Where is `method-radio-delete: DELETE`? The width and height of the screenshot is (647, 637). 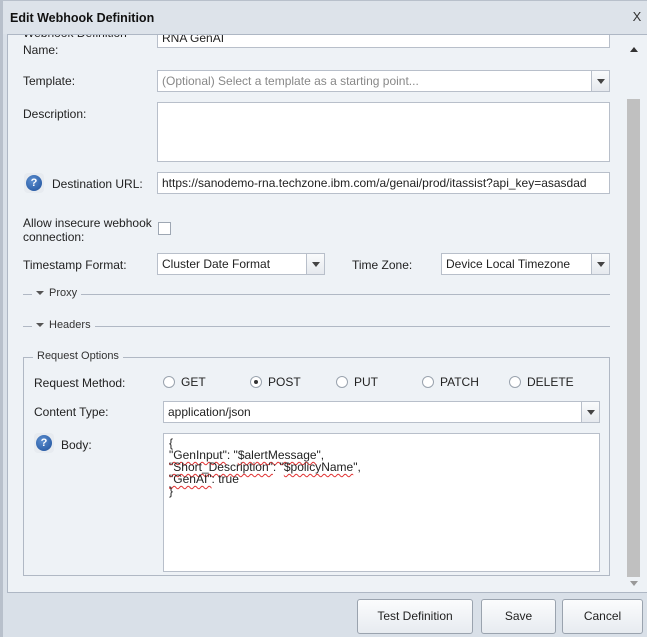
method-radio-delete: DELETE is located at coordinates (541, 382).